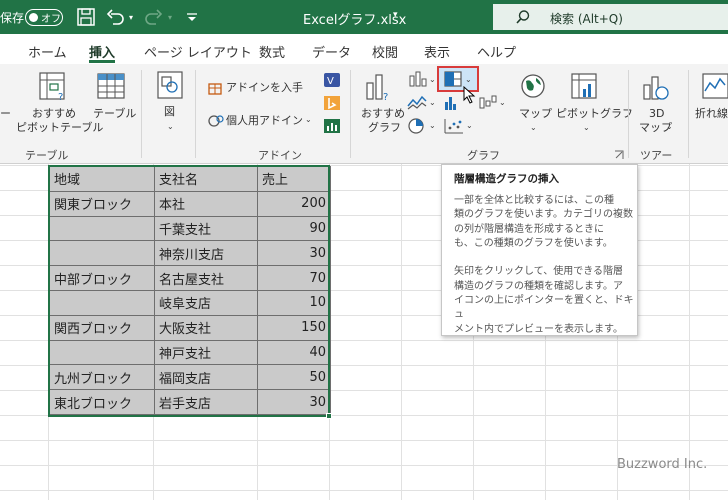 Image resolution: width=728 pixels, height=500 pixels. I want to click on fill-handle, so click(329, 416).